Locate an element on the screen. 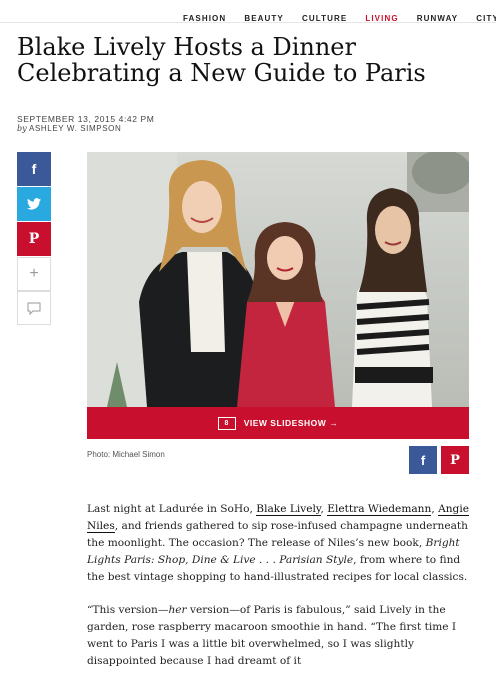 The height and width of the screenshot is (686, 496). slideshow-label: VIEW SLIDESHOW is located at coordinates (285, 423).